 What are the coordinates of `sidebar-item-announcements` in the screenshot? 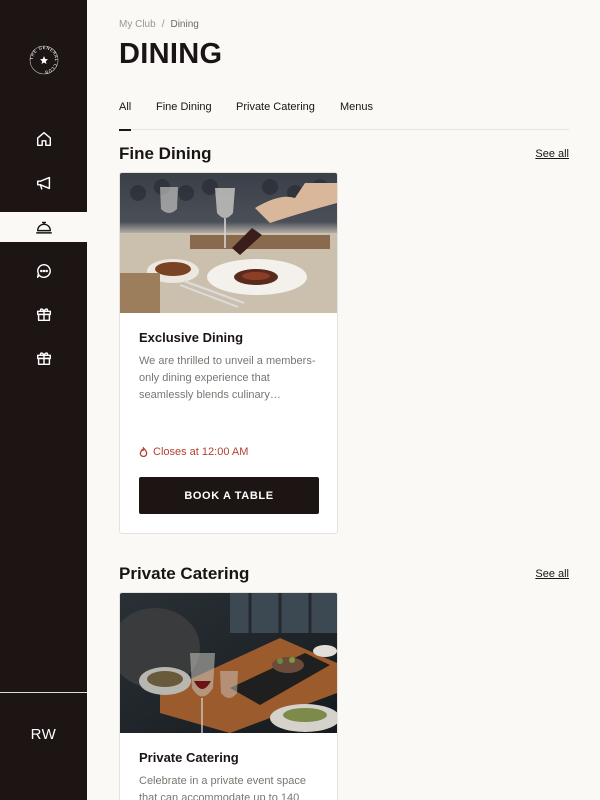 It's located at (43, 183).